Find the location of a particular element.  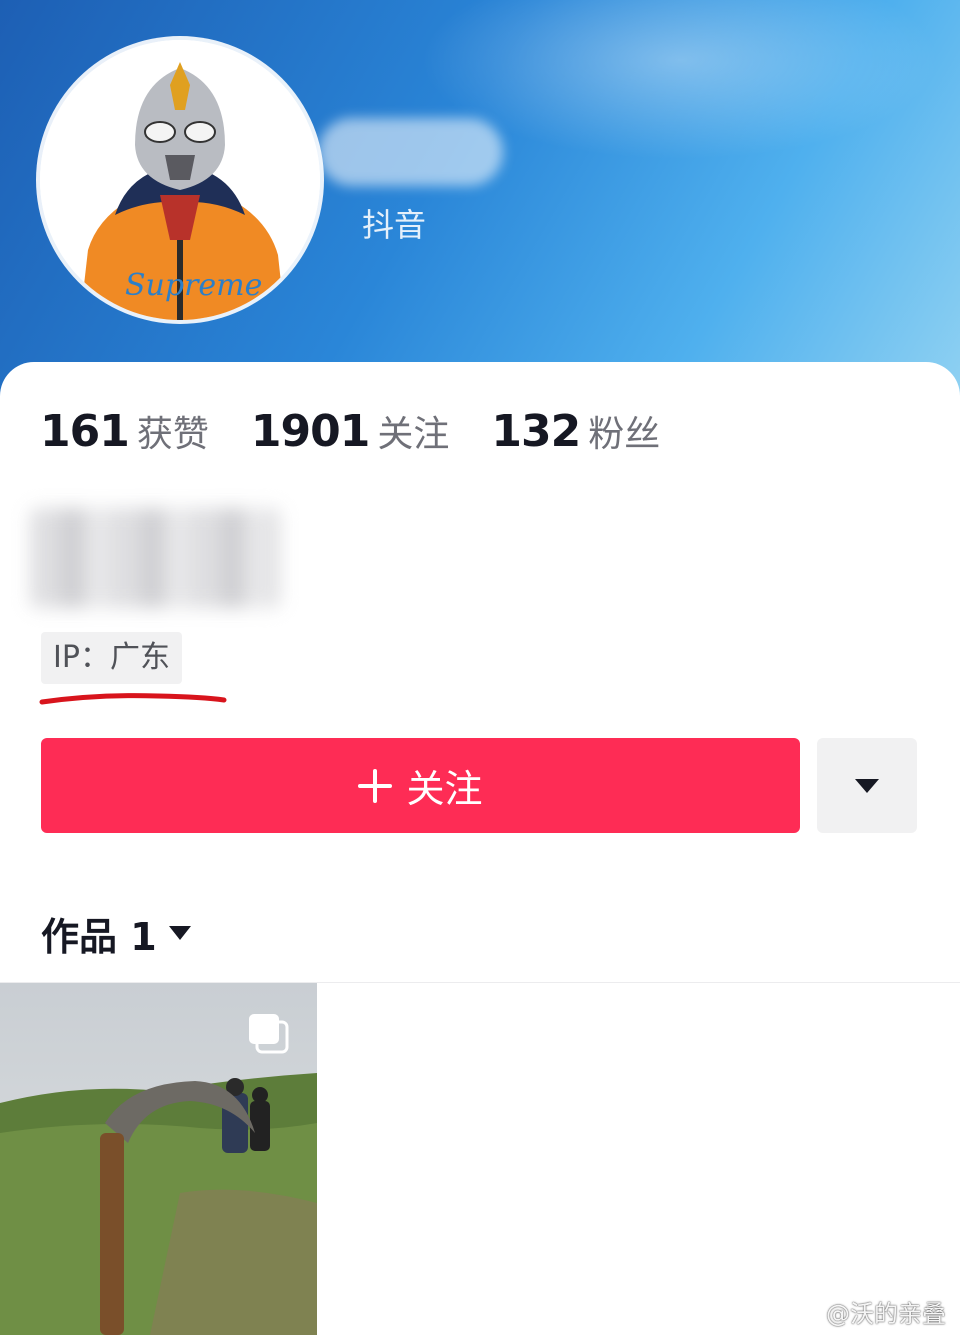

following-label: 关注 is located at coordinates (413, 434).